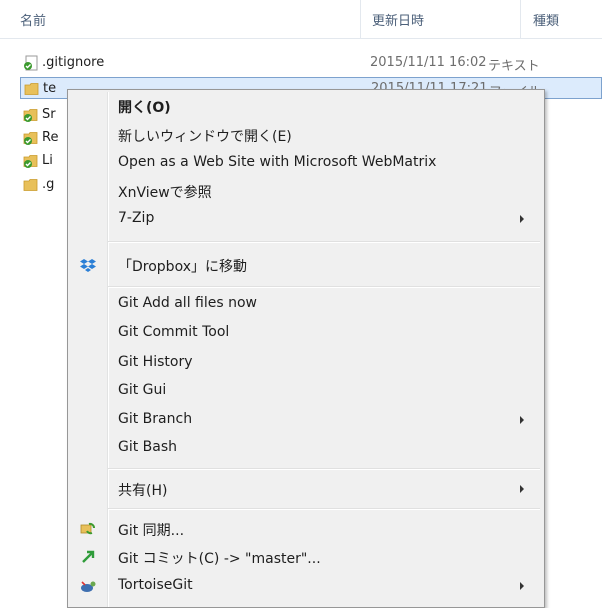  Describe the element at coordinates (73, 62) in the screenshot. I see `file-name: .gitignore` at that location.